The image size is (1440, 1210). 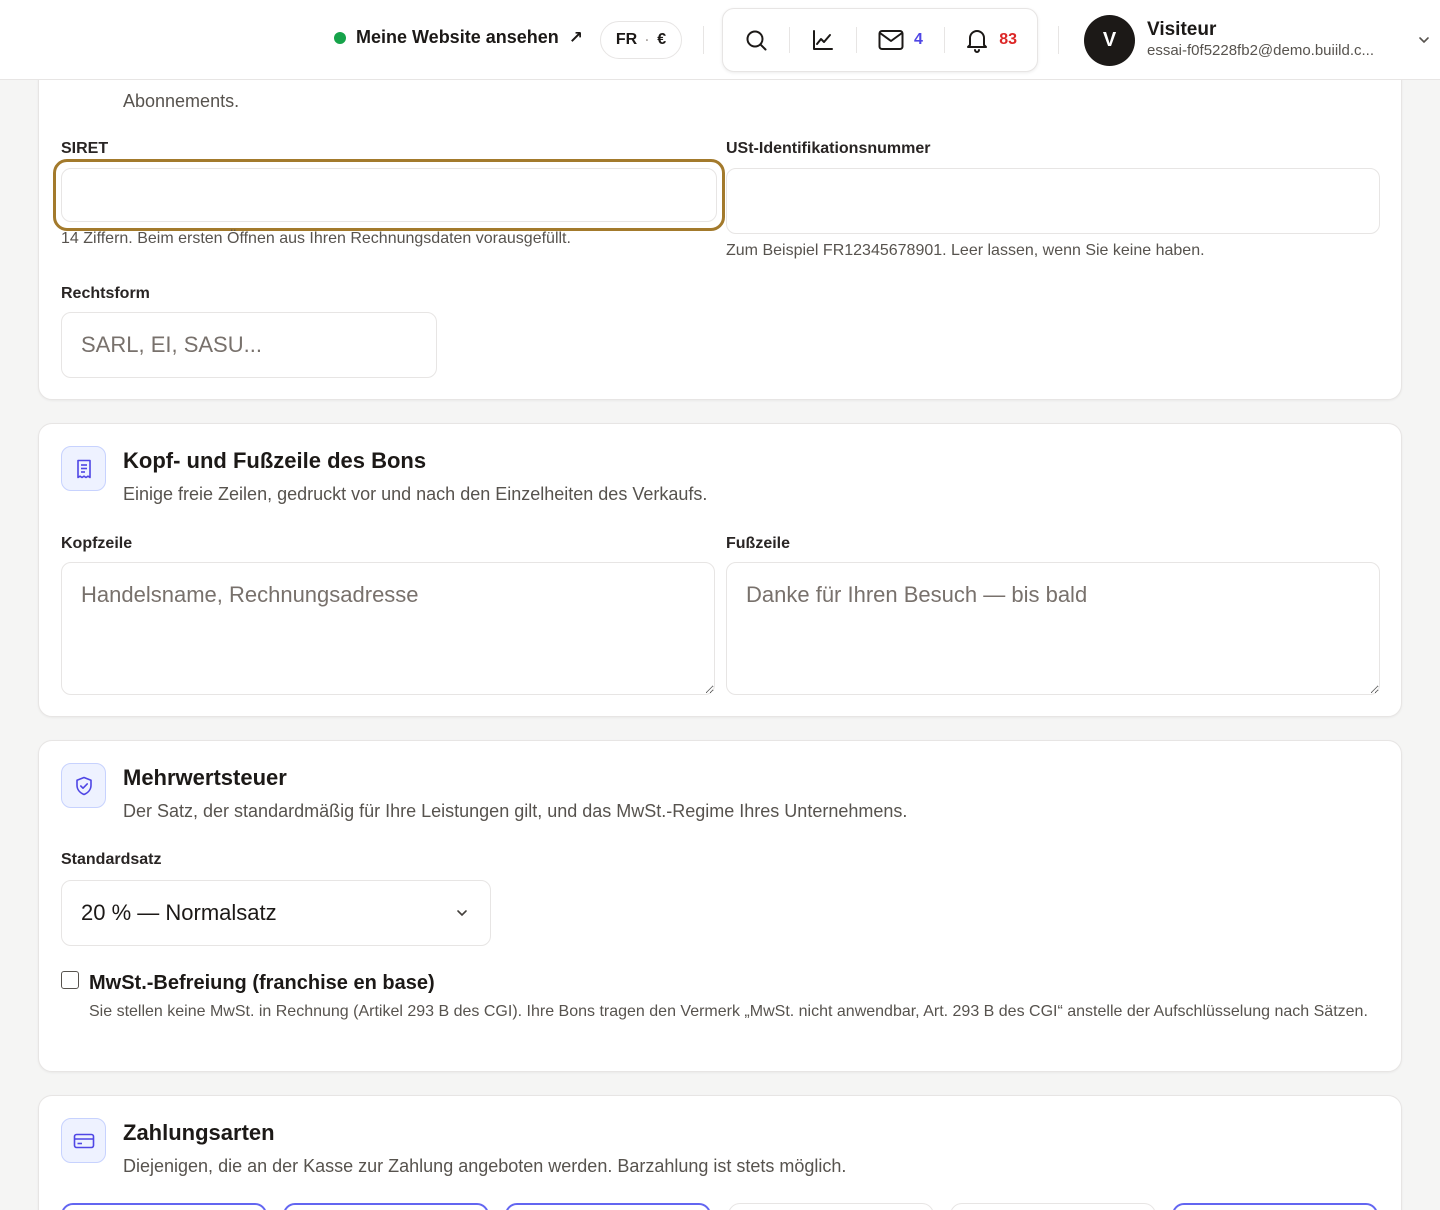 I want to click on chart-icon, so click(x=822, y=40).